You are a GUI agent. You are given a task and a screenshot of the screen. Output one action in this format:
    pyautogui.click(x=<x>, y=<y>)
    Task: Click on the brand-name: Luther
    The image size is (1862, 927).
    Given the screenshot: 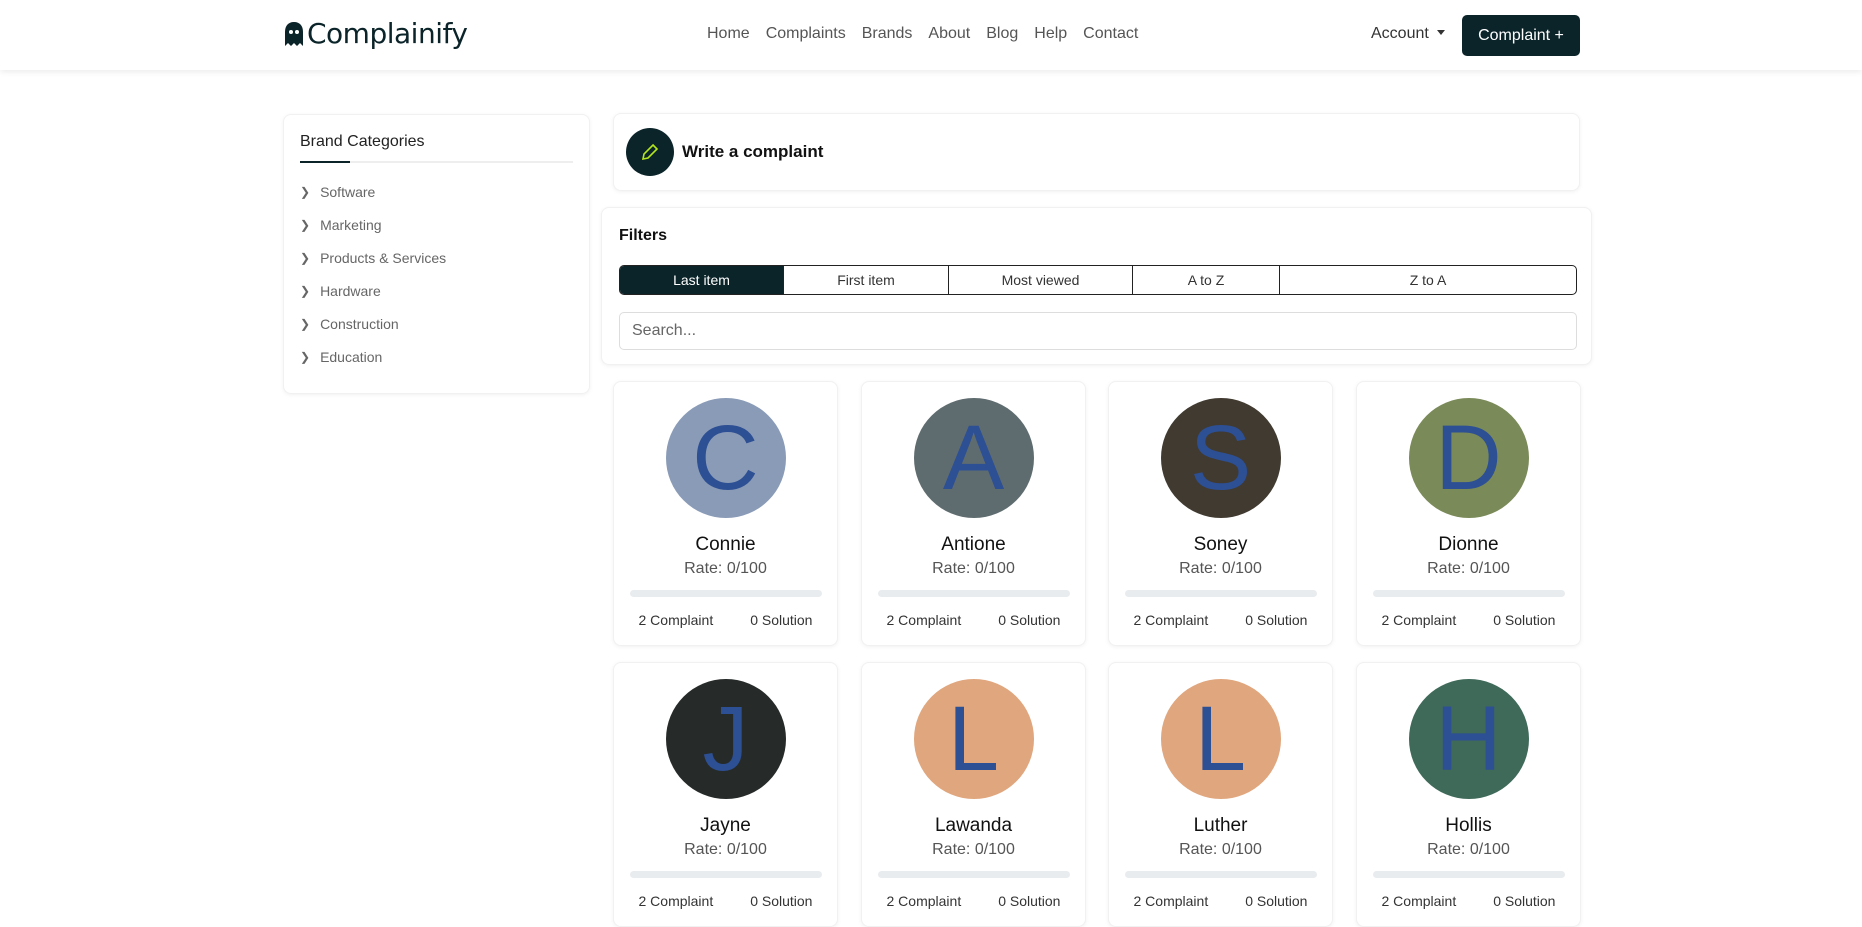 What is the action you would take?
    pyautogui.click(x=1220, y=825)
    